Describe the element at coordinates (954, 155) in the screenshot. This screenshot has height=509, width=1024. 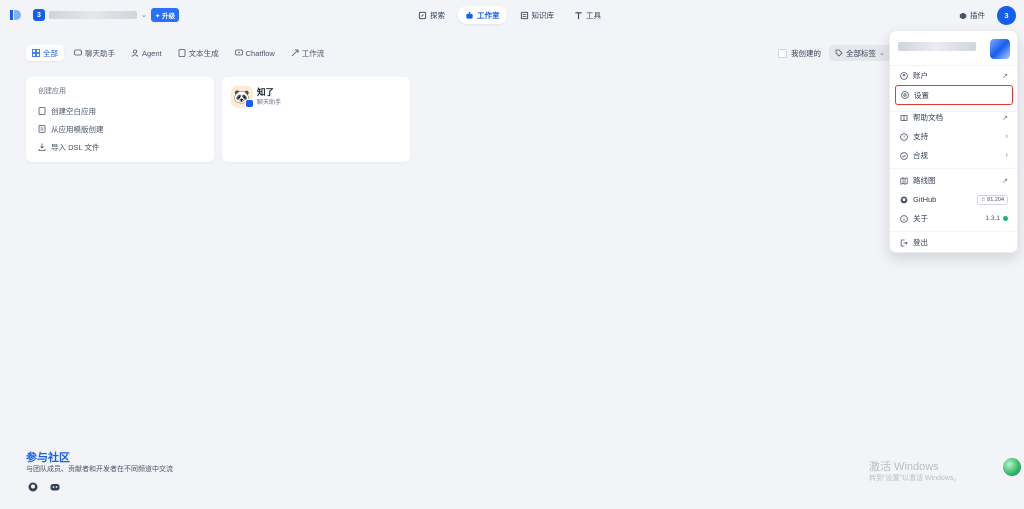
I see `menu-item-compliance: 合规 ›` at that location.